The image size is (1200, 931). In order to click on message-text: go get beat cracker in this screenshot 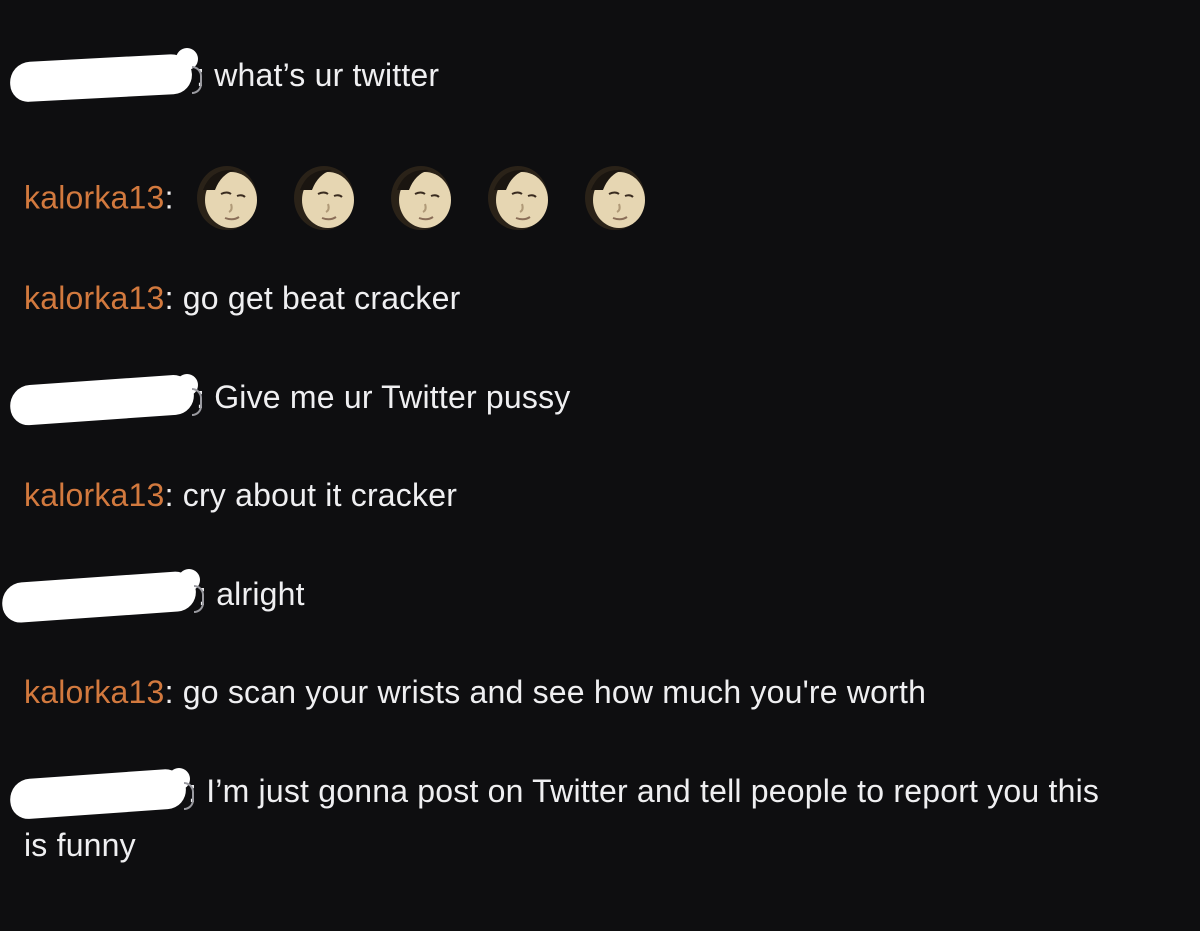, I will do `click(321, 298)`.